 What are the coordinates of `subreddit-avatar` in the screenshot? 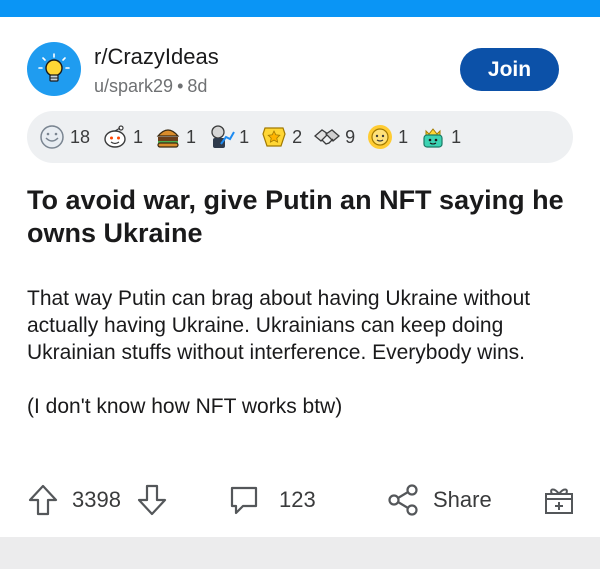 It's located at (54, 69).